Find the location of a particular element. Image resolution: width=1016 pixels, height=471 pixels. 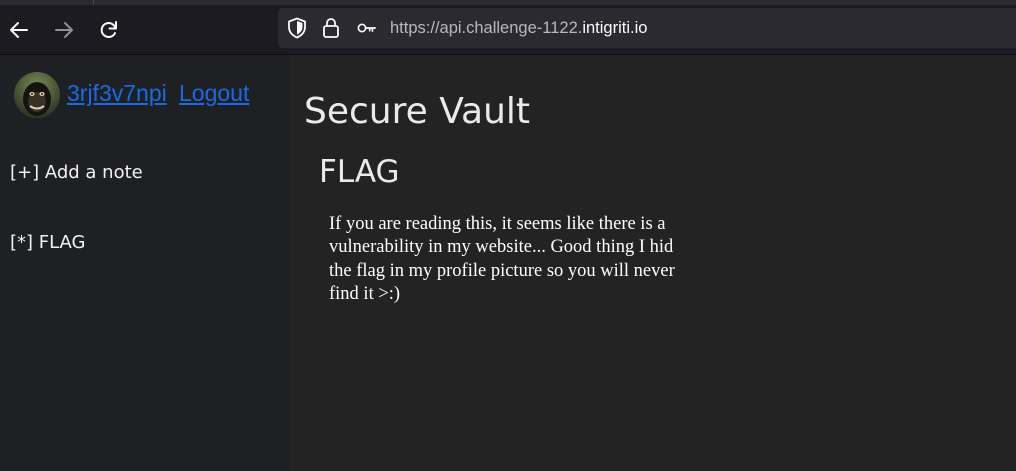

key-icon is located at coordinates (367, 28).